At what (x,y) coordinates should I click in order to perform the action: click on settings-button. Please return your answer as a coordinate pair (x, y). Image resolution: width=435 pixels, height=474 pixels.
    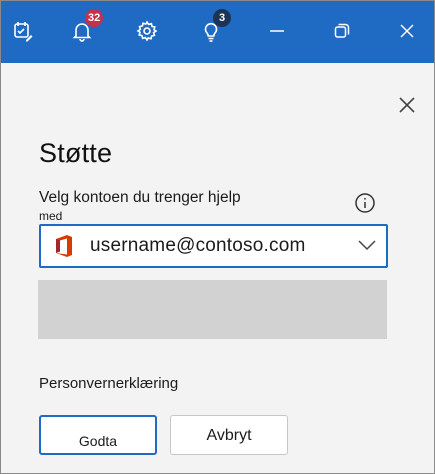
    Looking at the image, I should click on (147, 31).